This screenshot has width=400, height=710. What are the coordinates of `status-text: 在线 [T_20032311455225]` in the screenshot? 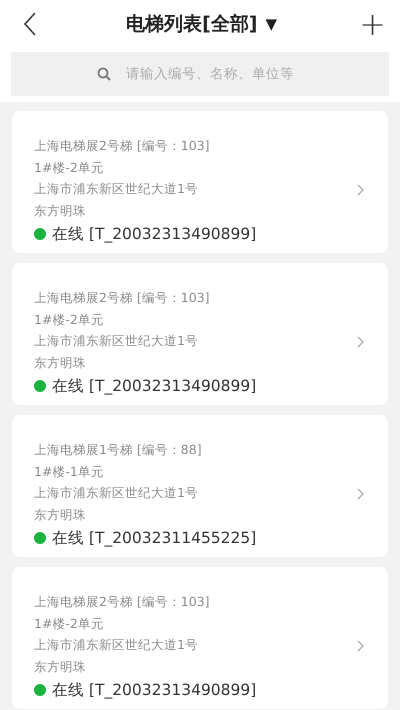 It's located at (154, 538).